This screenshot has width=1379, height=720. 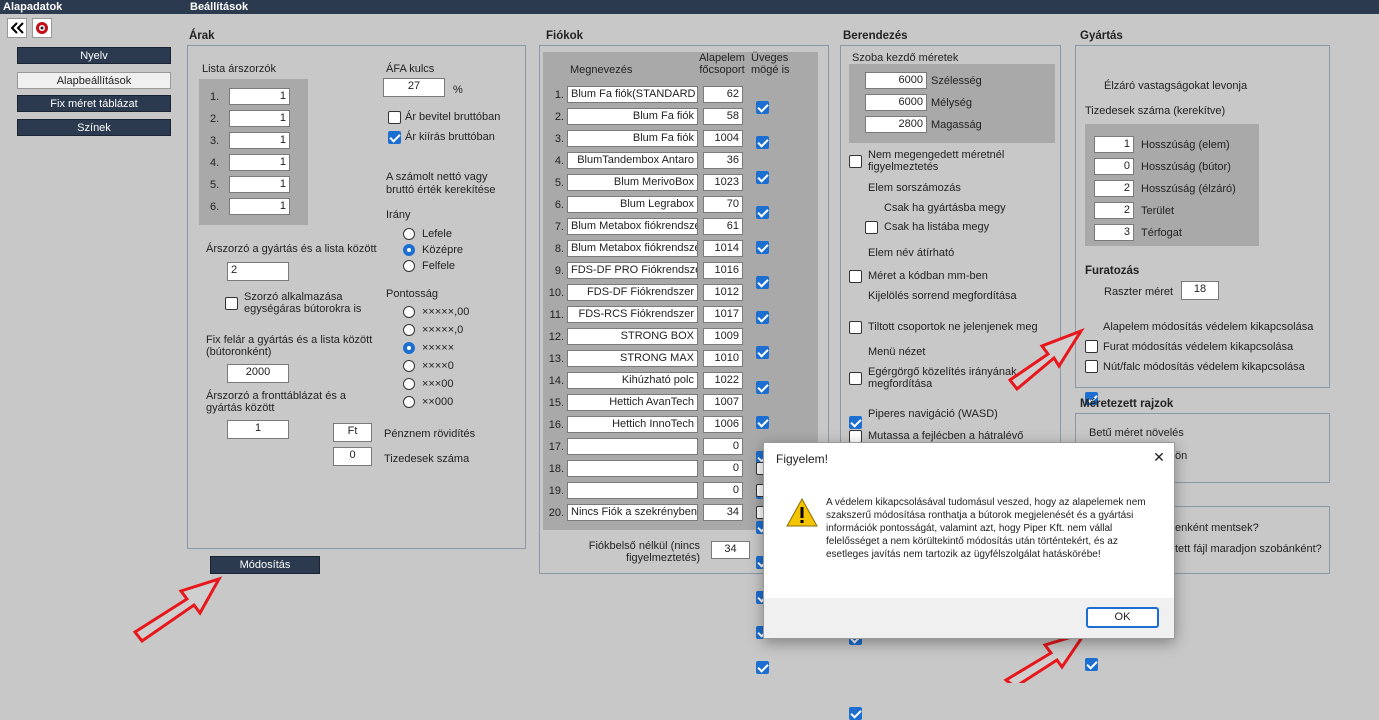 I want to click on dialog-close-button: ✕, so click(x=1159, y=457).